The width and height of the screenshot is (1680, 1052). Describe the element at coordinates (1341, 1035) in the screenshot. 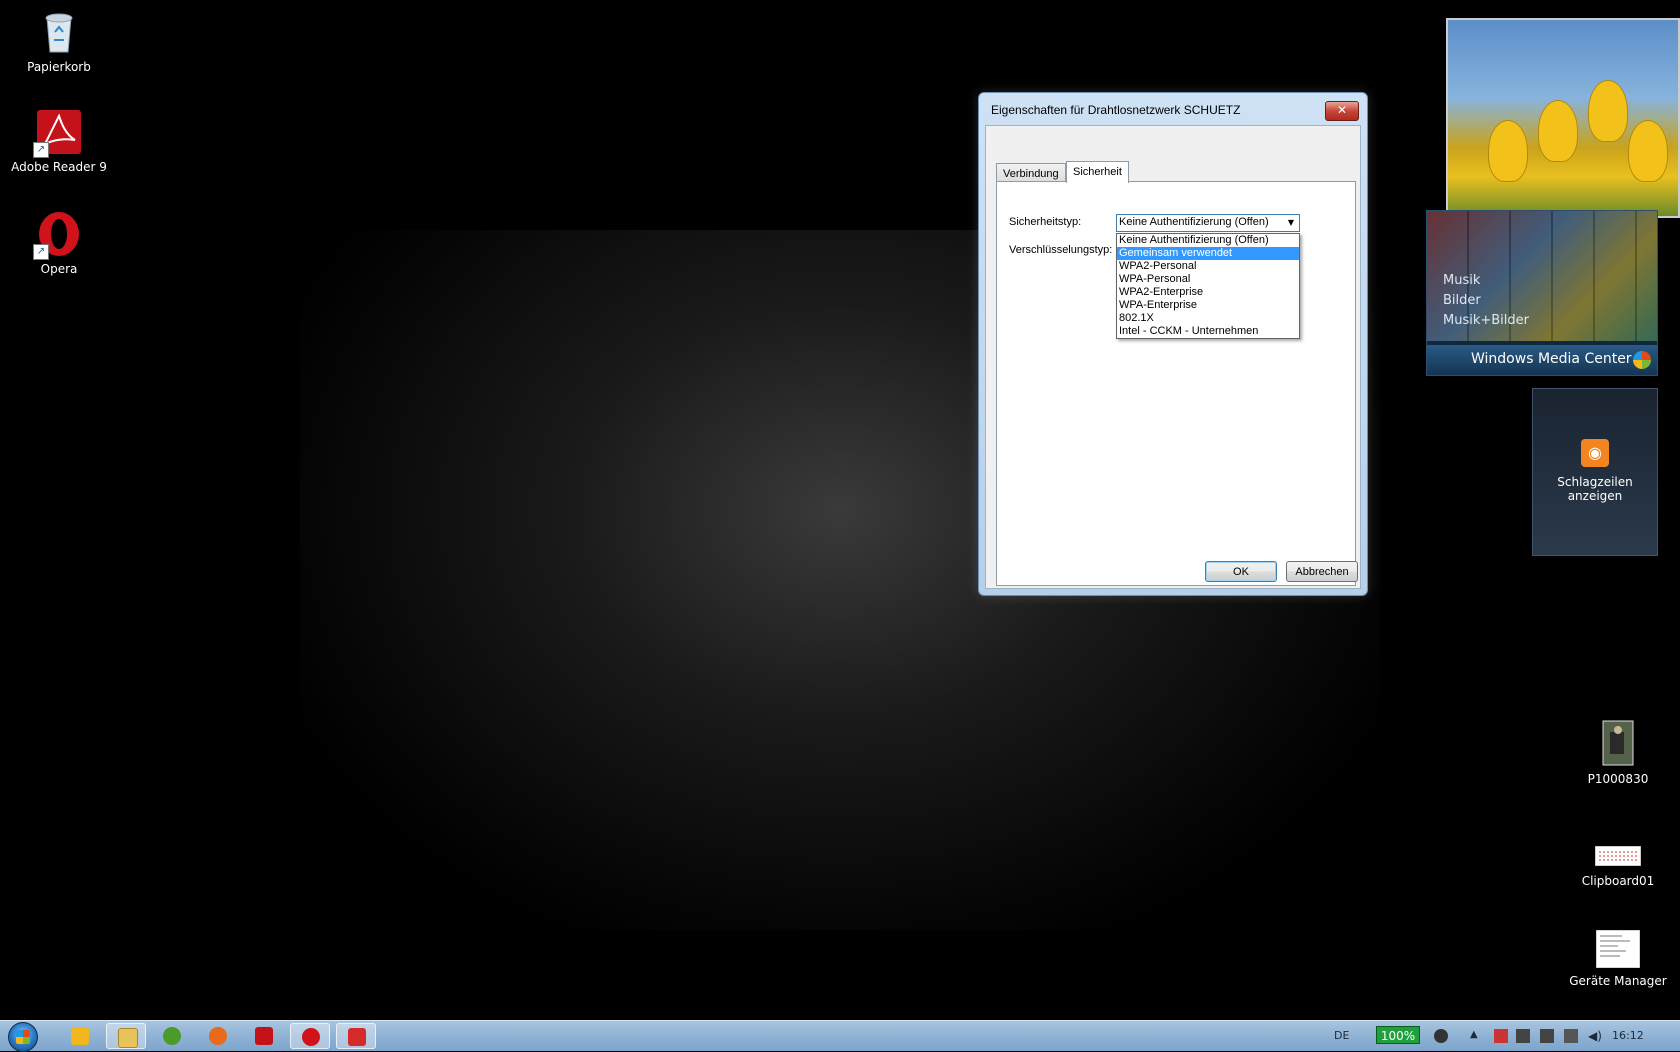

I see `language-indicator: DE` at that location.